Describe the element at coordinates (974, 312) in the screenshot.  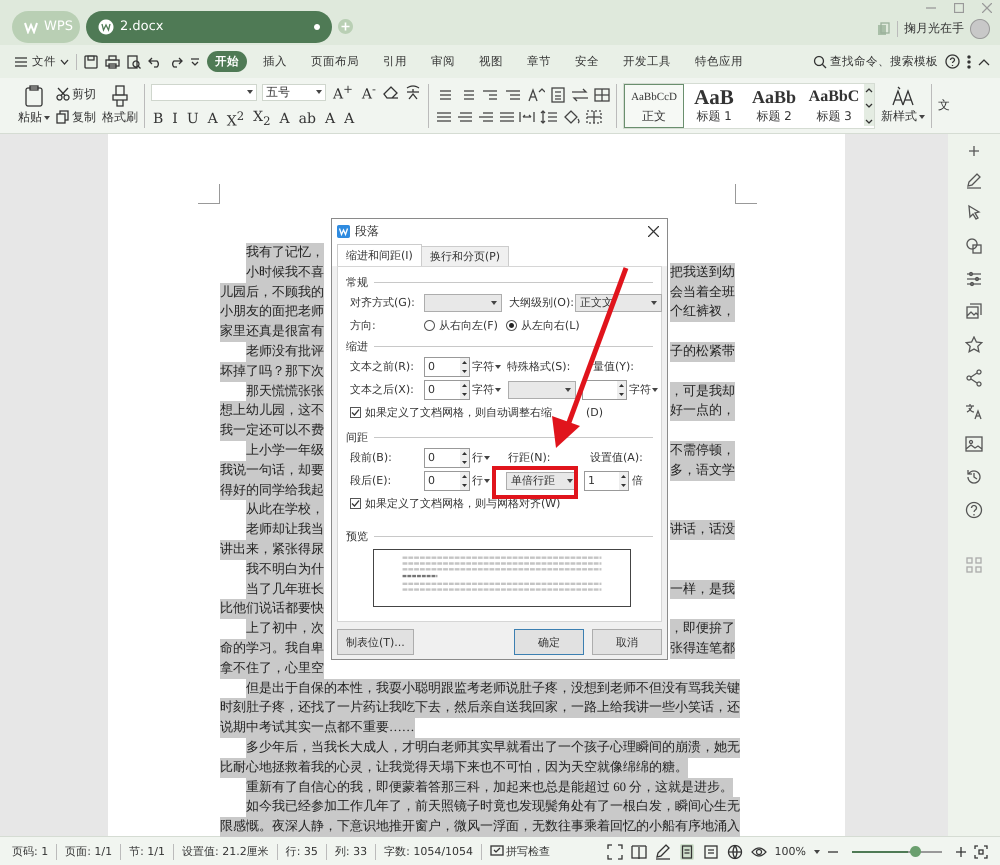
I see `image-stack-icon` at that location.